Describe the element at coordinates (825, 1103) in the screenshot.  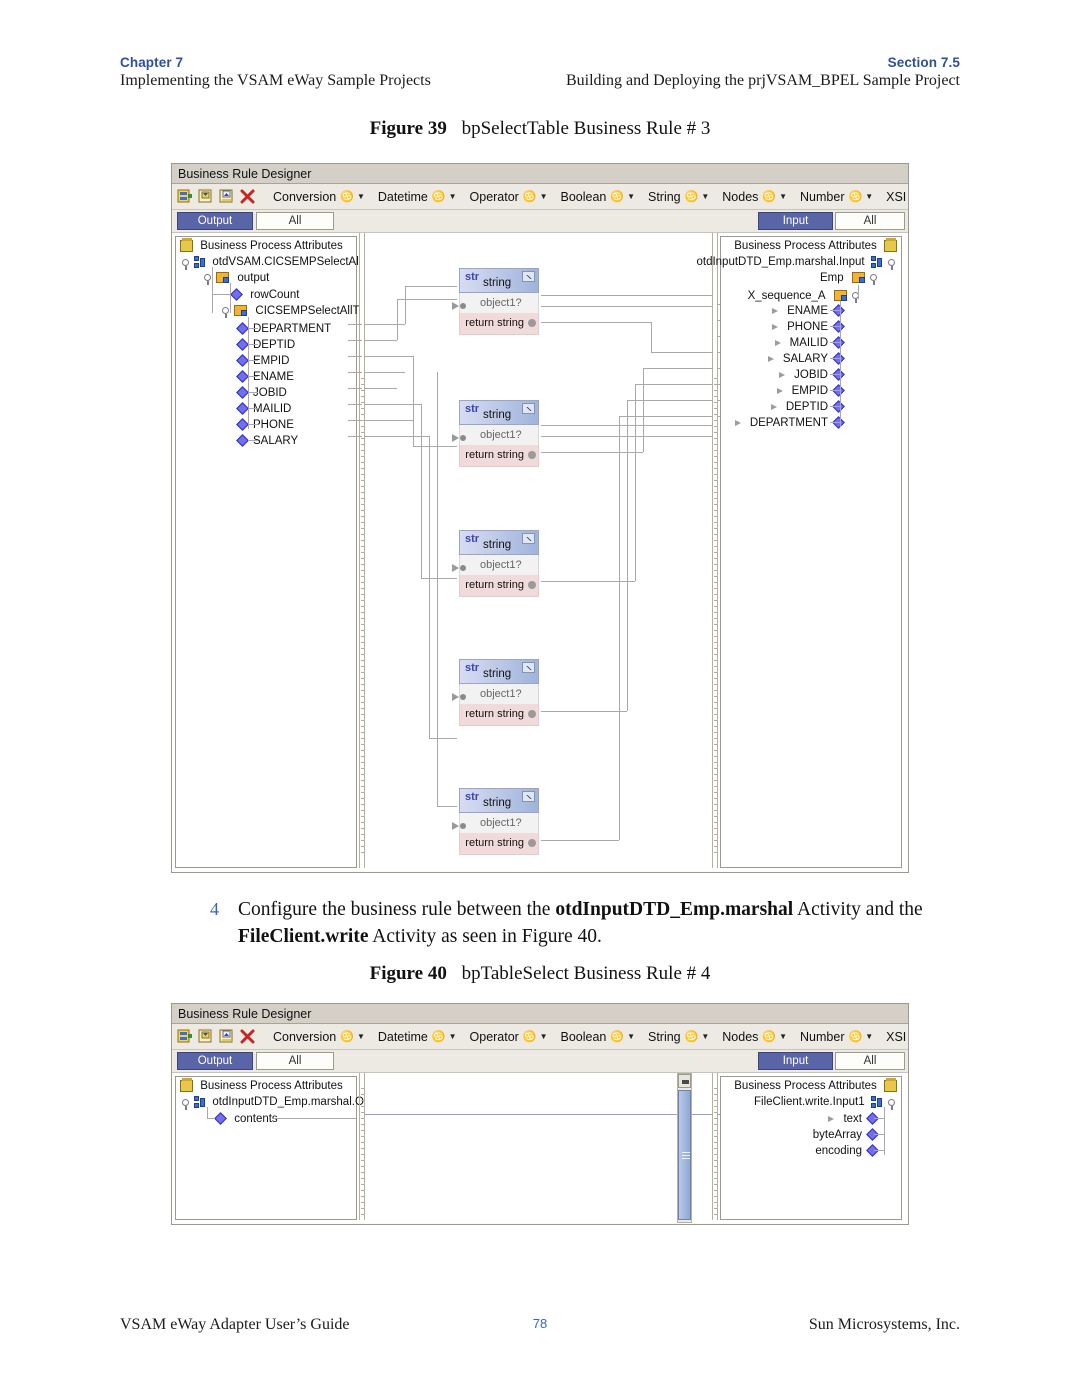
I see `tree-node-fileclient-write-input1: FileClient.write.Input1` at that location.